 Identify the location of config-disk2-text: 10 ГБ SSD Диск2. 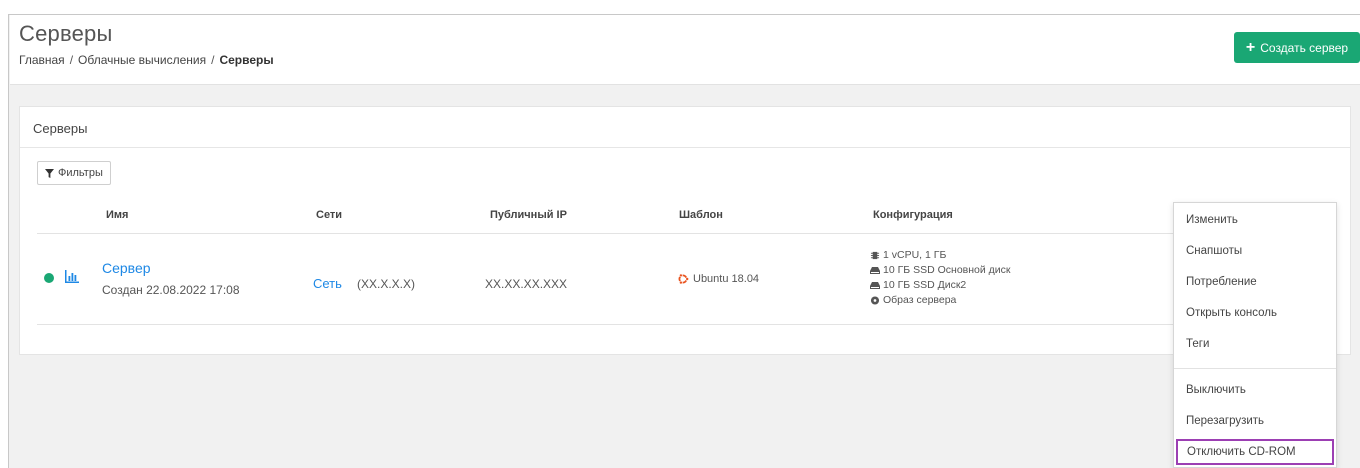
(925, 285).